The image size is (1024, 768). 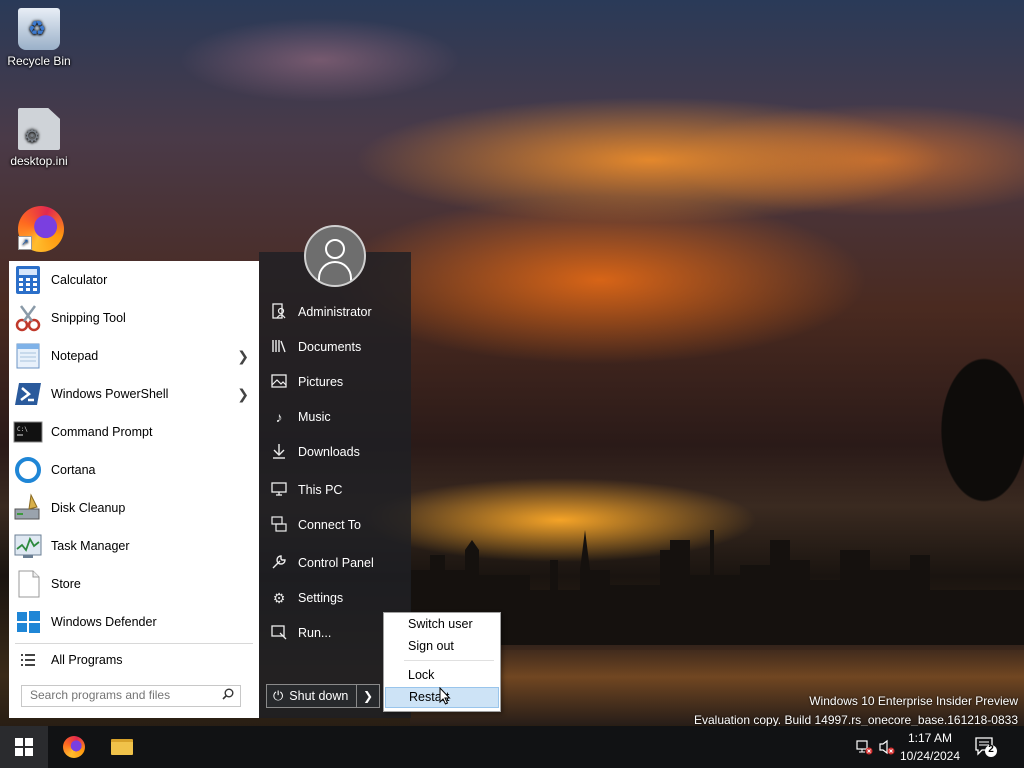 I want to click on cmd-icon: C:\, so click(x=28, y=432).